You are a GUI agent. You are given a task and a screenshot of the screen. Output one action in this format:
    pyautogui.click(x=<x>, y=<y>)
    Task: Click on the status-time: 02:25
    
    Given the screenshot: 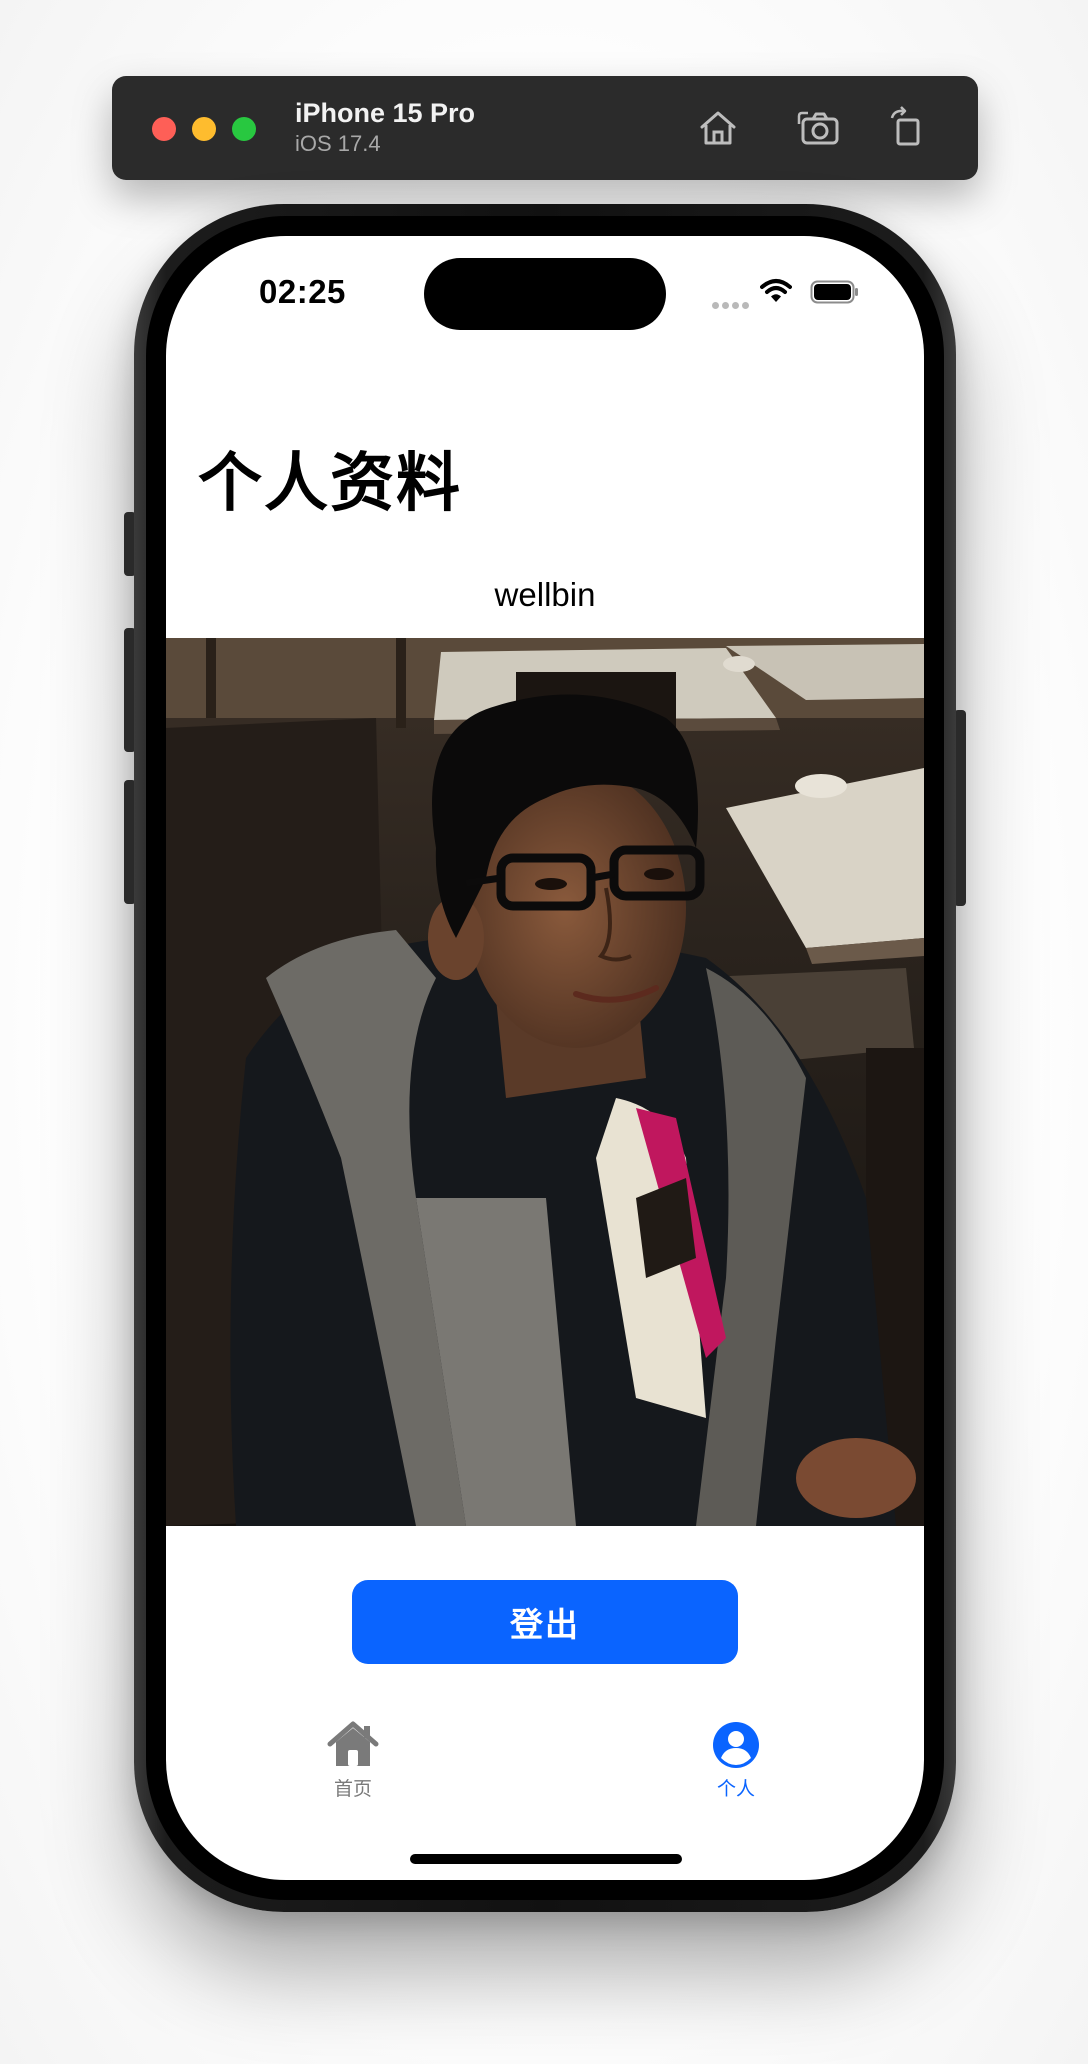 What is the action you would take?
    pyautogui.click(x=302, y=291)
    